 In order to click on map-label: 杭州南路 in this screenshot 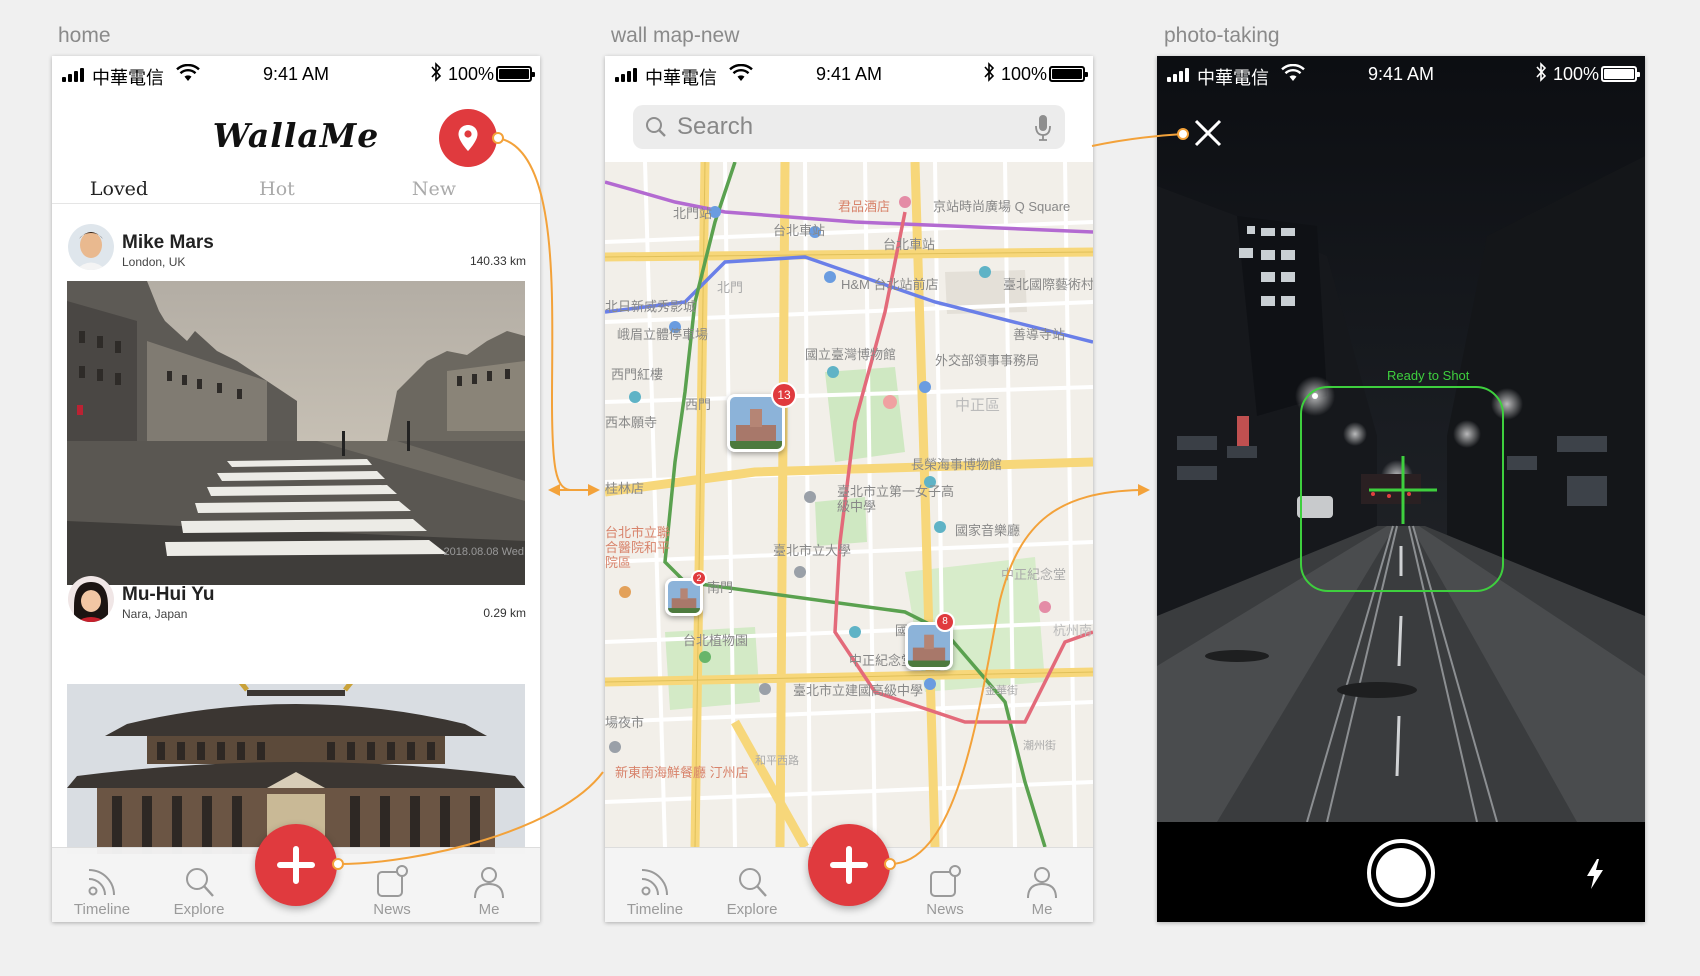, I will do `click(1073, 630)`.